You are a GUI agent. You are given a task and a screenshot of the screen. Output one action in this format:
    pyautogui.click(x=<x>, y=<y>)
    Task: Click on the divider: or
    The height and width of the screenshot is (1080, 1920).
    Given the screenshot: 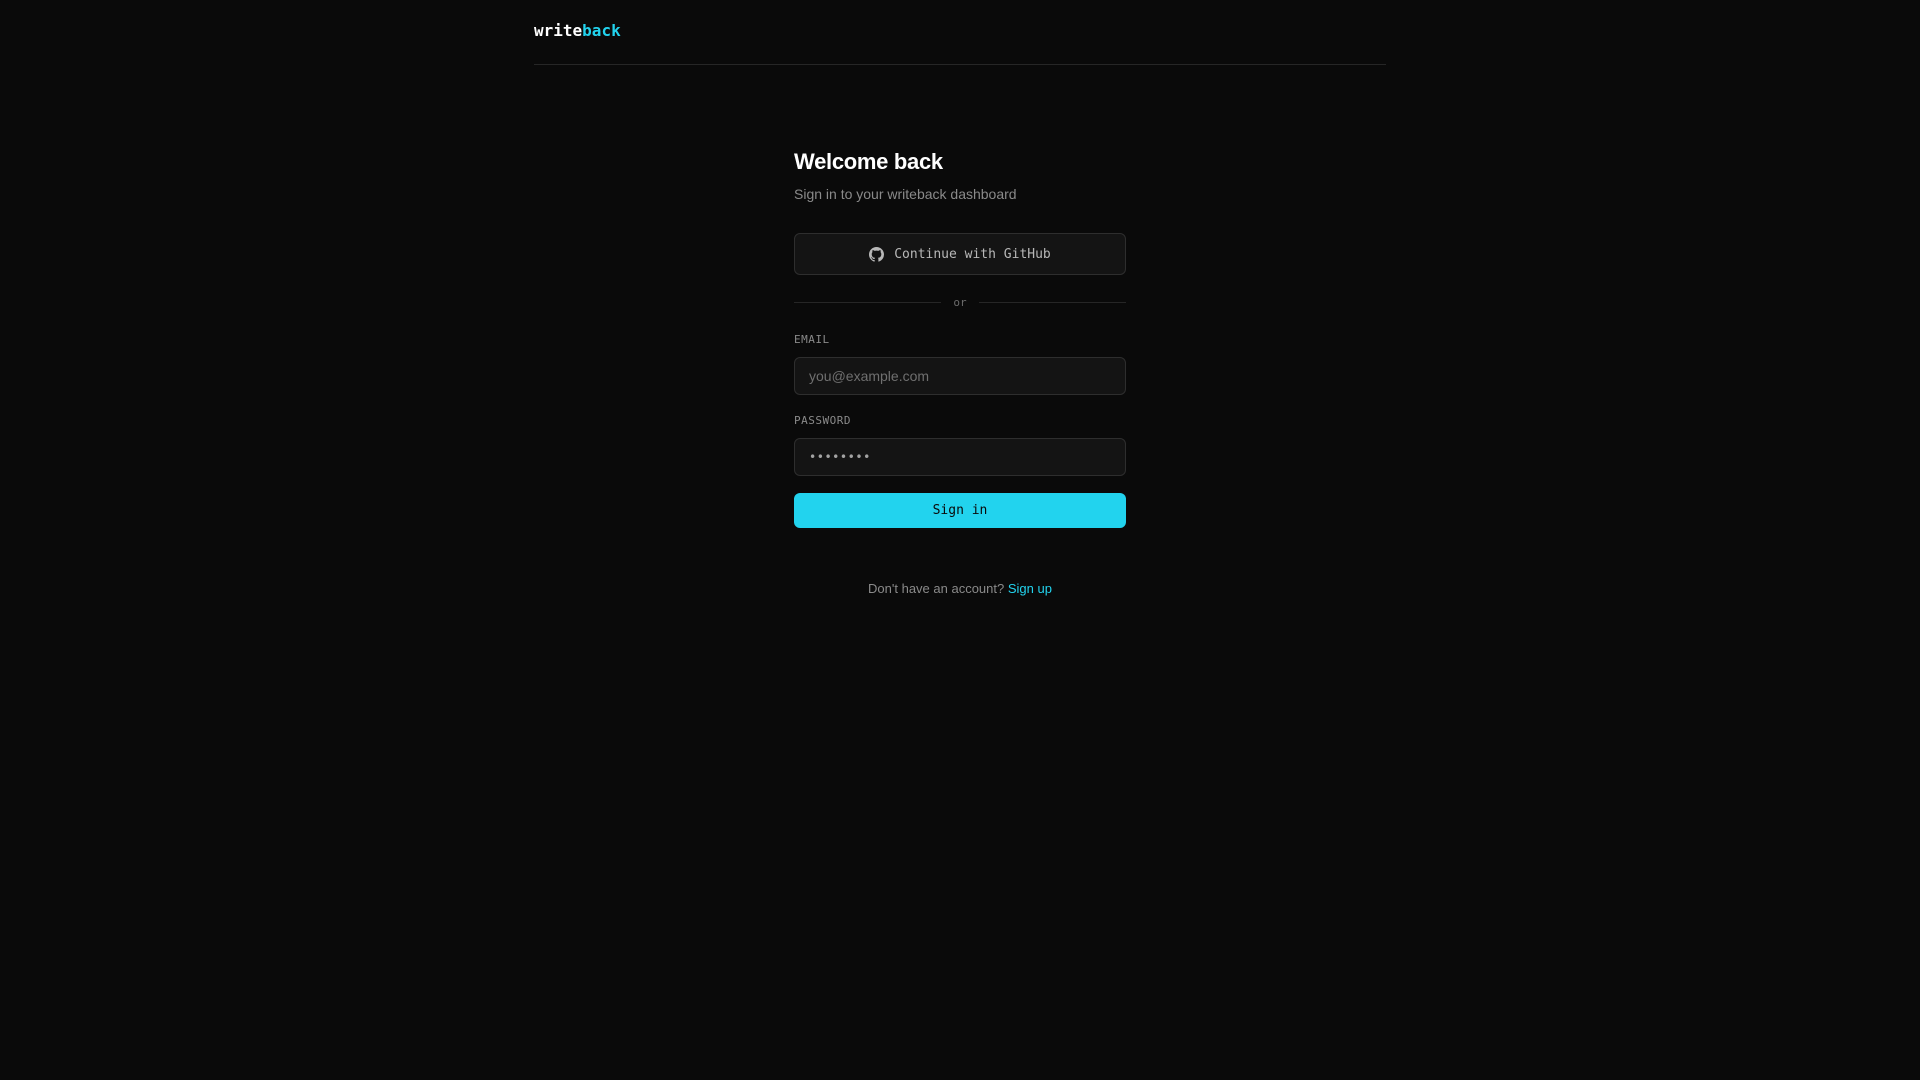 What is the action you would take?
    pyautogui.click(x=960, y=302)
    